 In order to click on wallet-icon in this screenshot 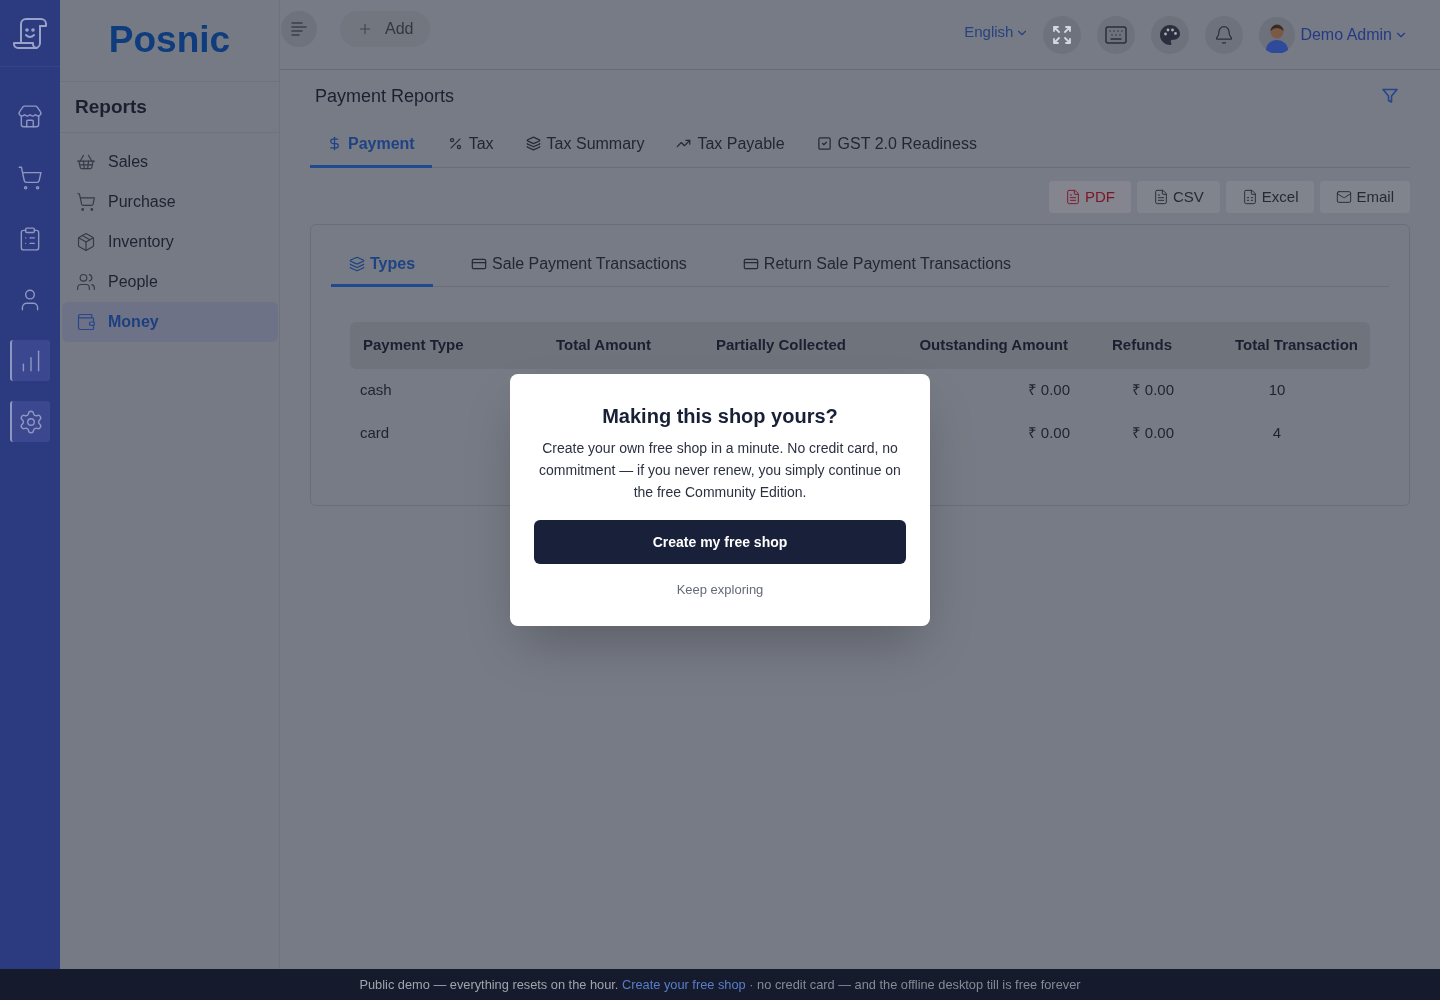, I will do `click(86, 322)`.